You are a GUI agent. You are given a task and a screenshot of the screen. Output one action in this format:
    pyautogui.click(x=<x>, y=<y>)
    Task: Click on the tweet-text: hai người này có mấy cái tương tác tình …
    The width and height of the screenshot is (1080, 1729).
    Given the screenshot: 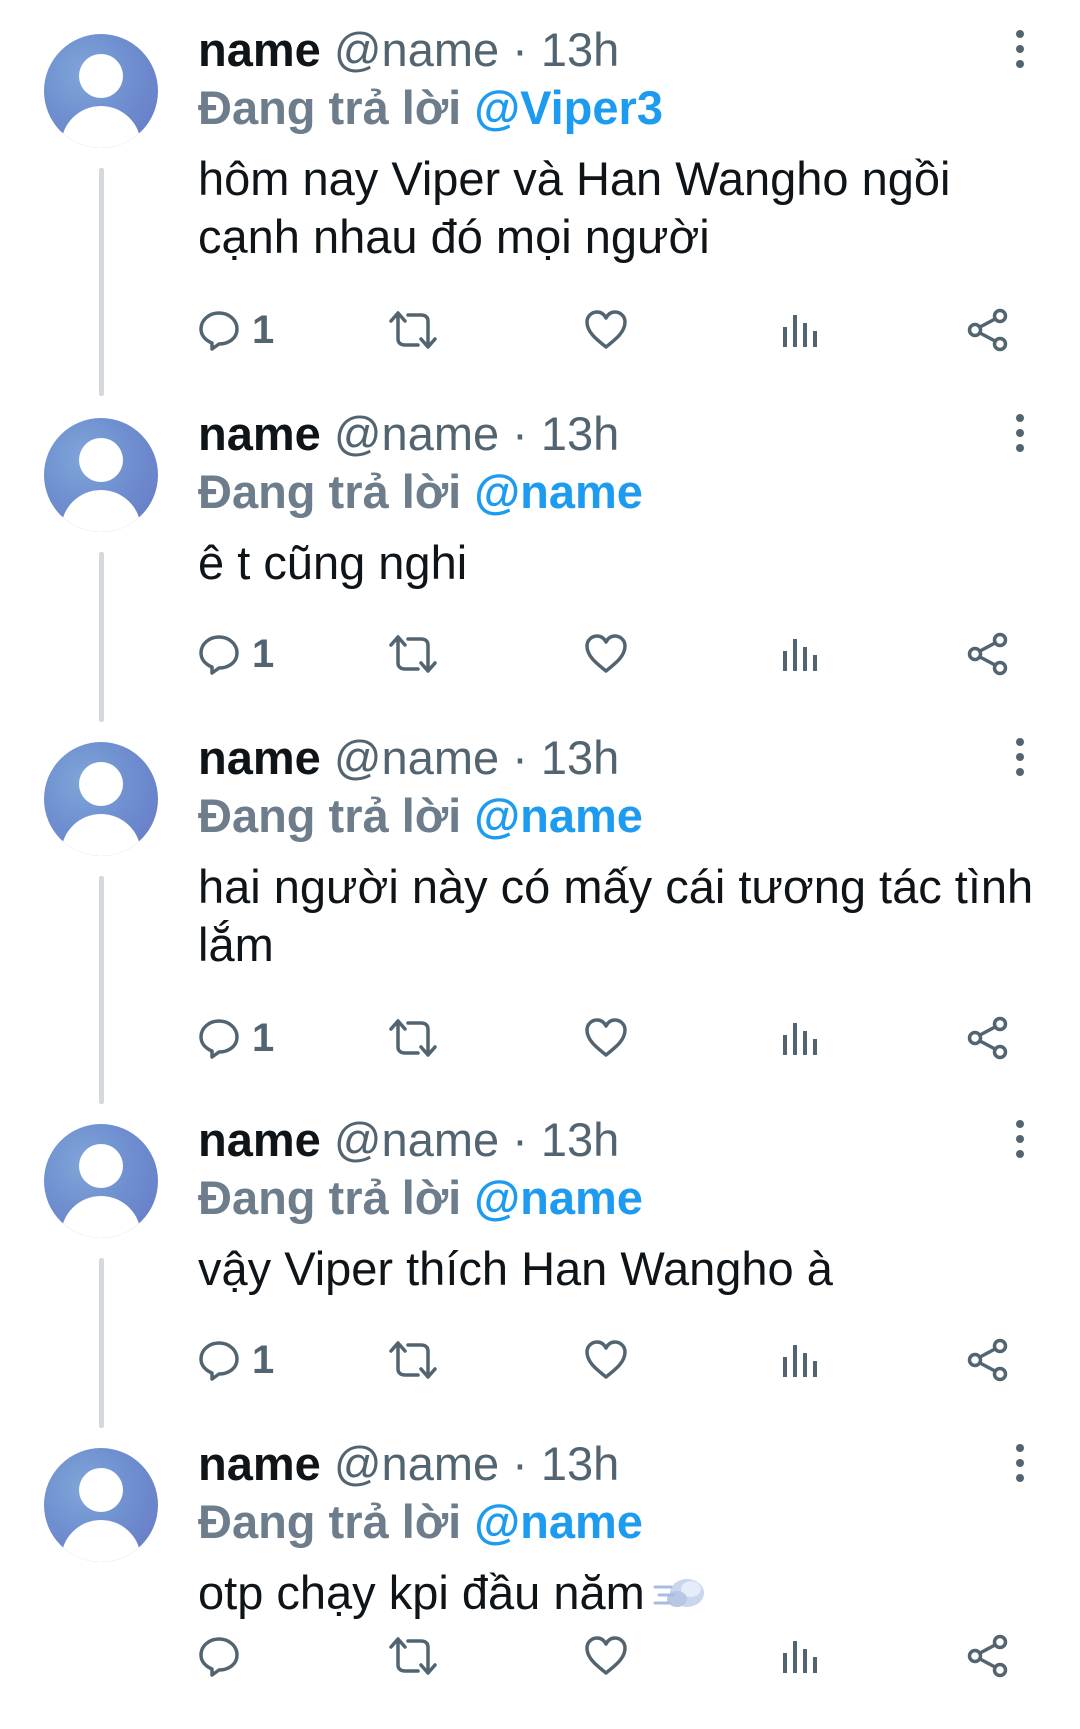 What is the action you would take?
    pyautogui.click(x=616, y=915)
    